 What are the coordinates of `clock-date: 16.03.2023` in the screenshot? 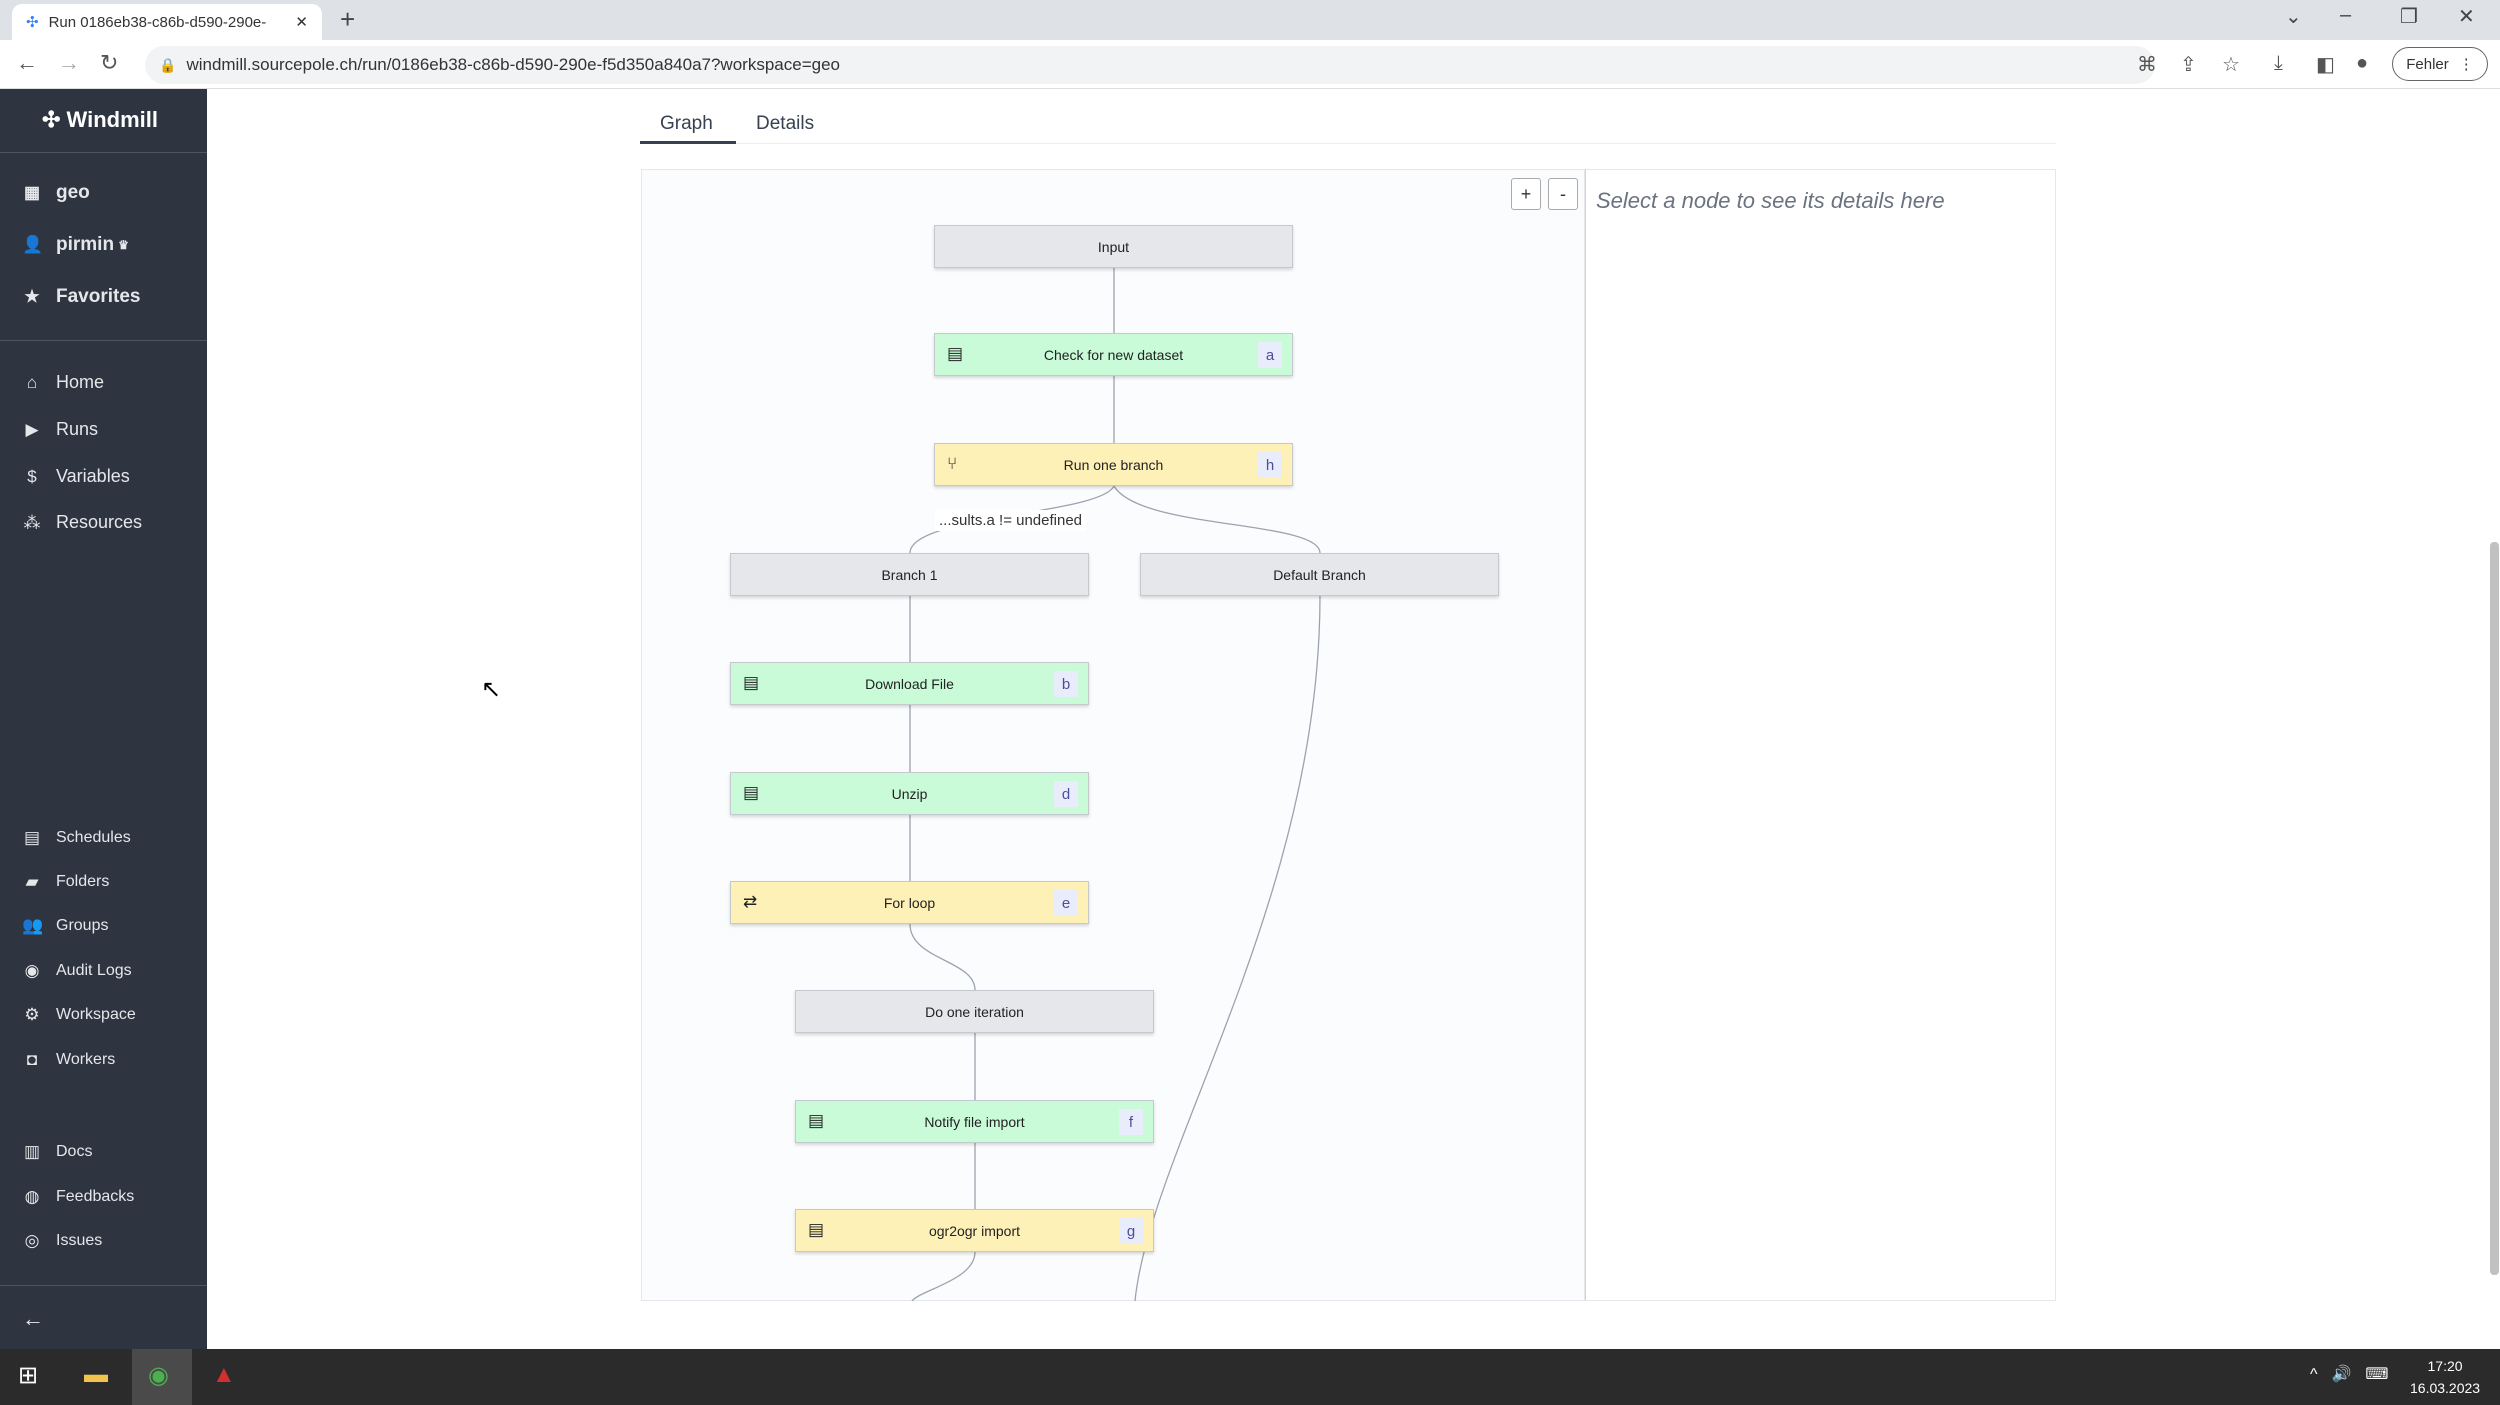 It's located at (2445, 1388).